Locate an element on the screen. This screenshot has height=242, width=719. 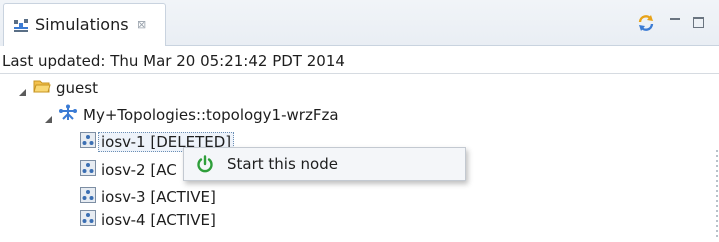
simulations-icon is located at coordinates (21, 25).